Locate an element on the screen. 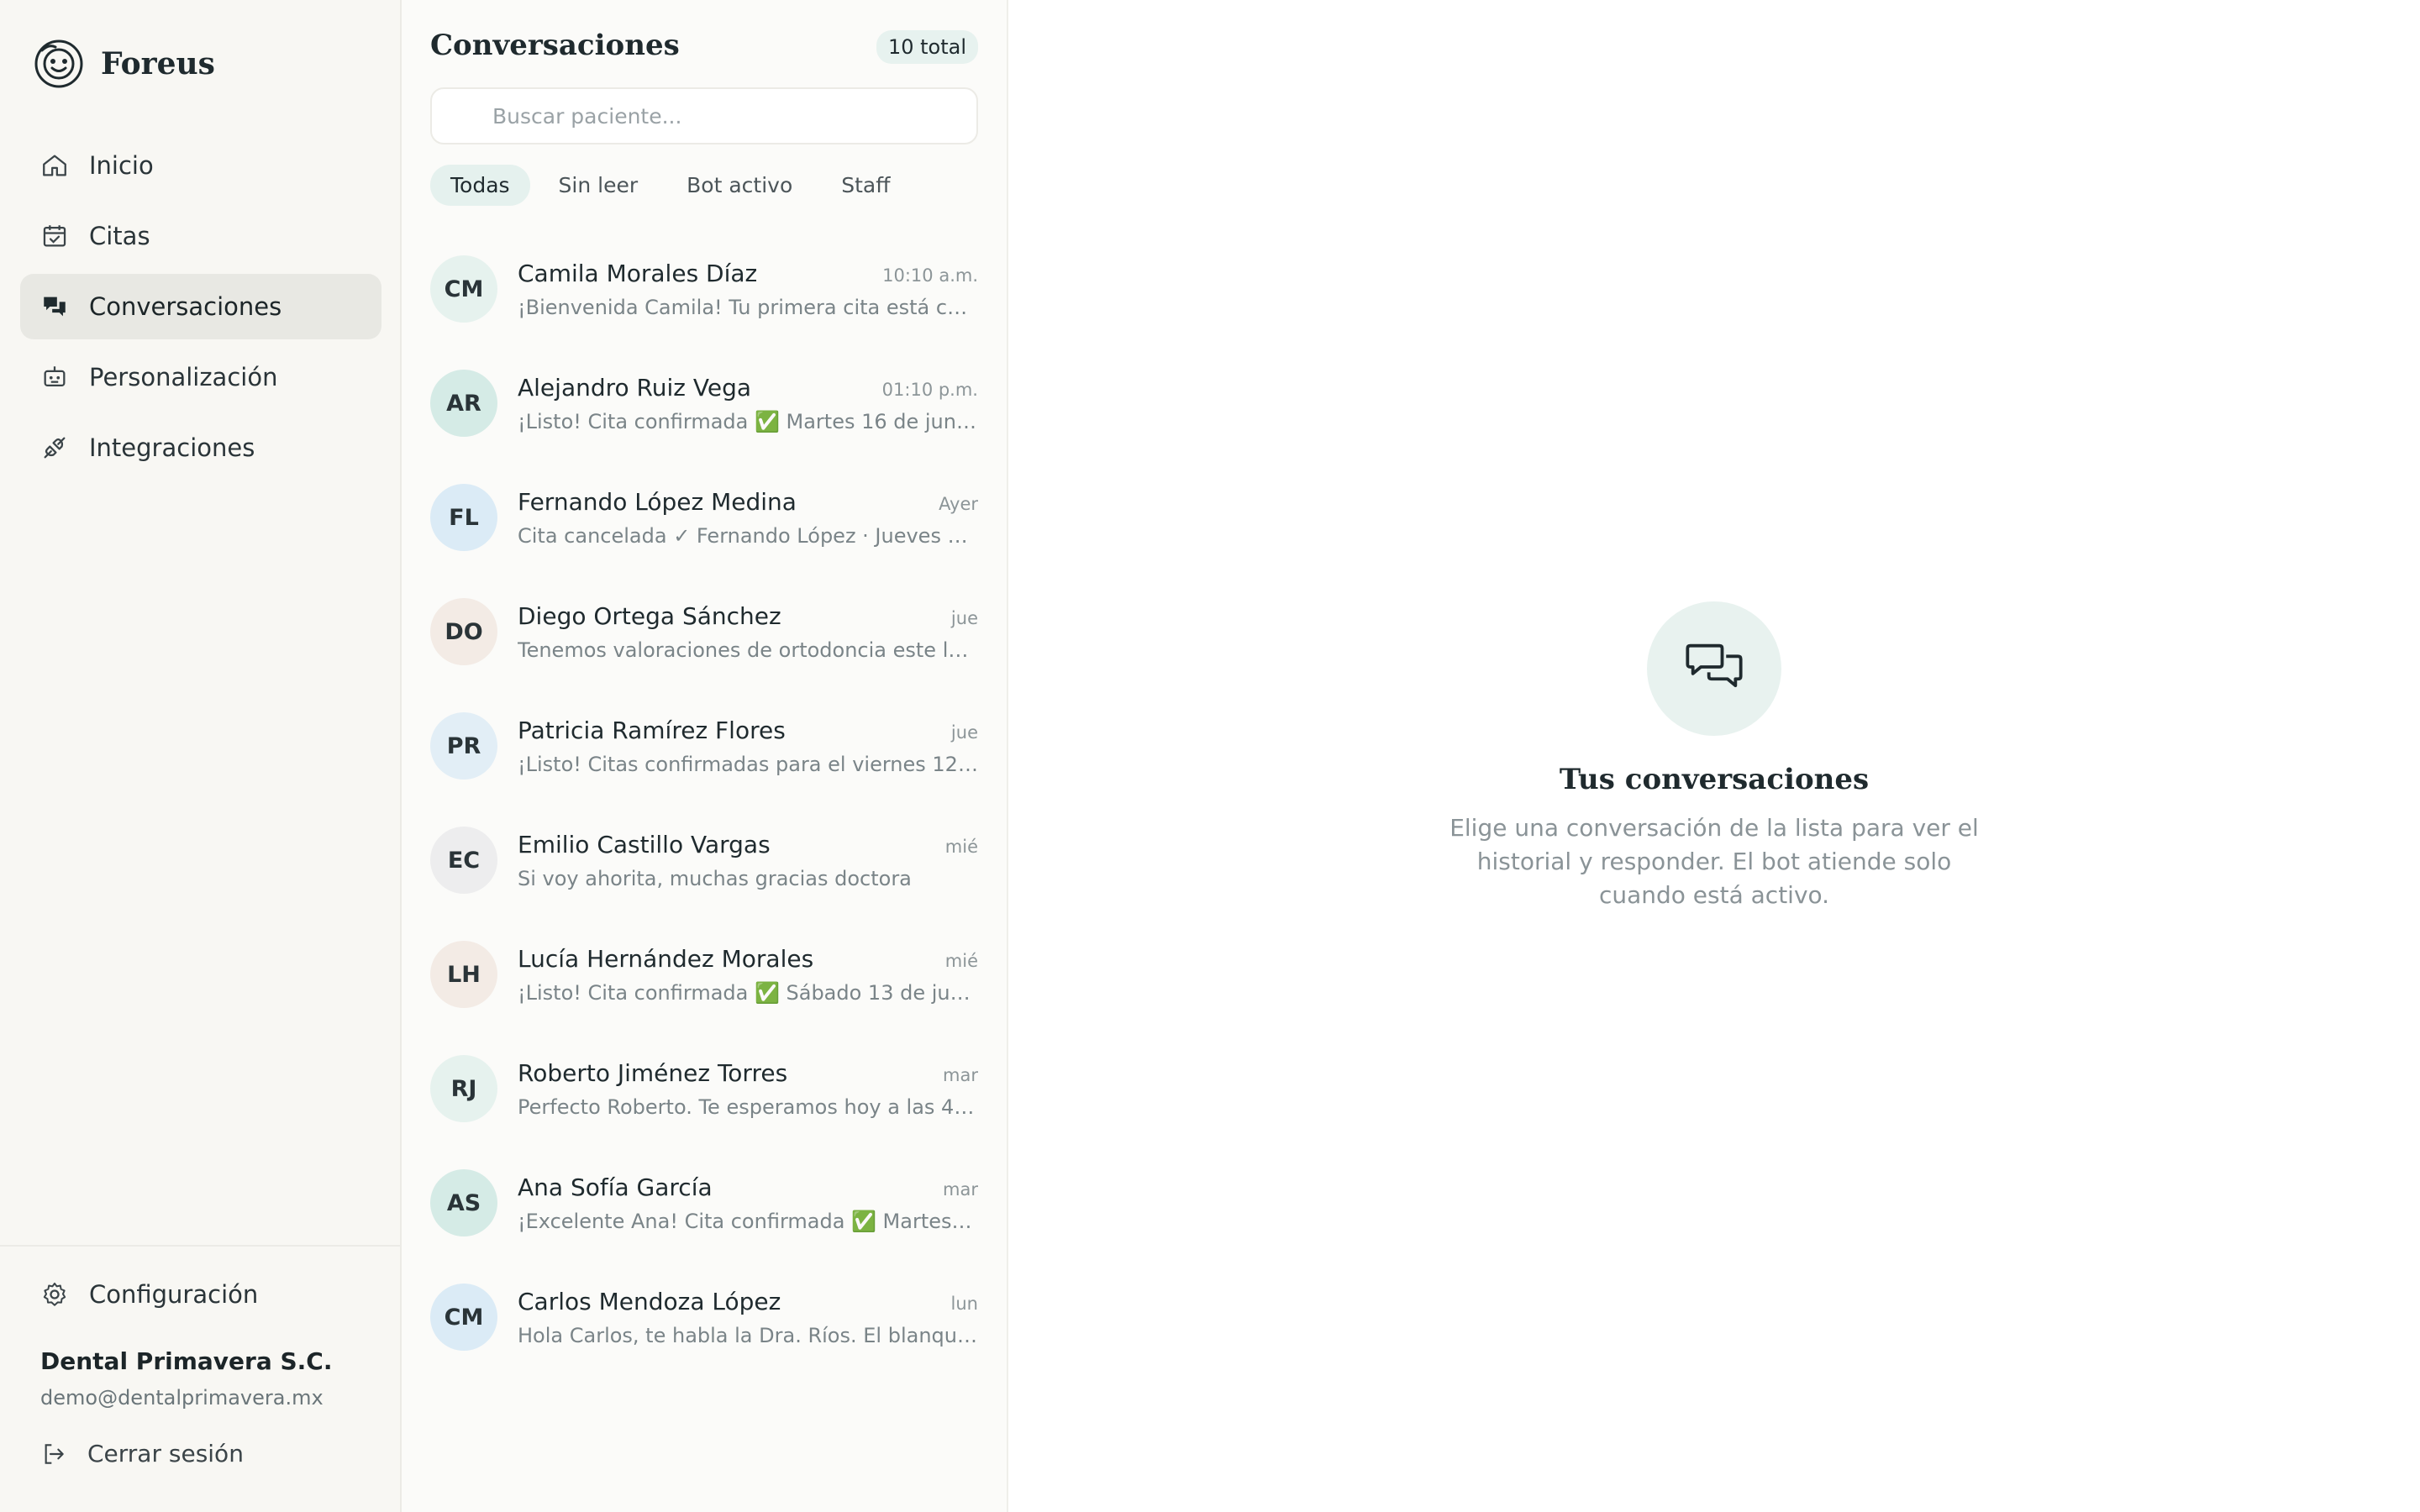 The image size is (2420, 1512). conversation-name: Roberto Jiménez Torres is located at coordinates (653, 1072).